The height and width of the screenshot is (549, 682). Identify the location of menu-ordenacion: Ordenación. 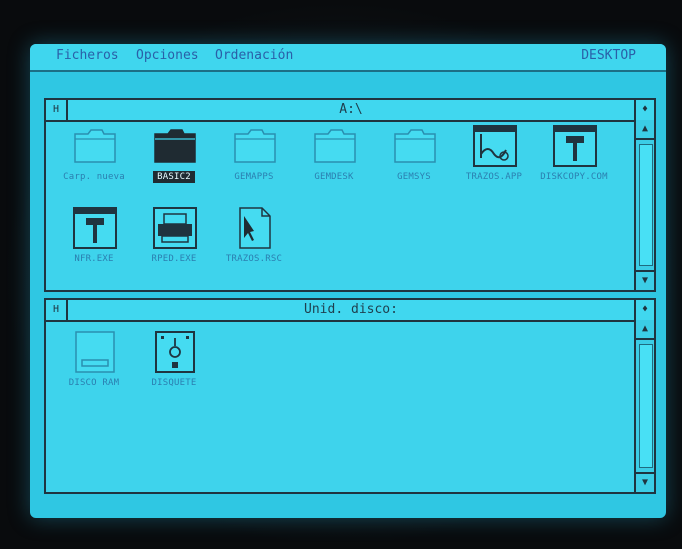
(254, 55).